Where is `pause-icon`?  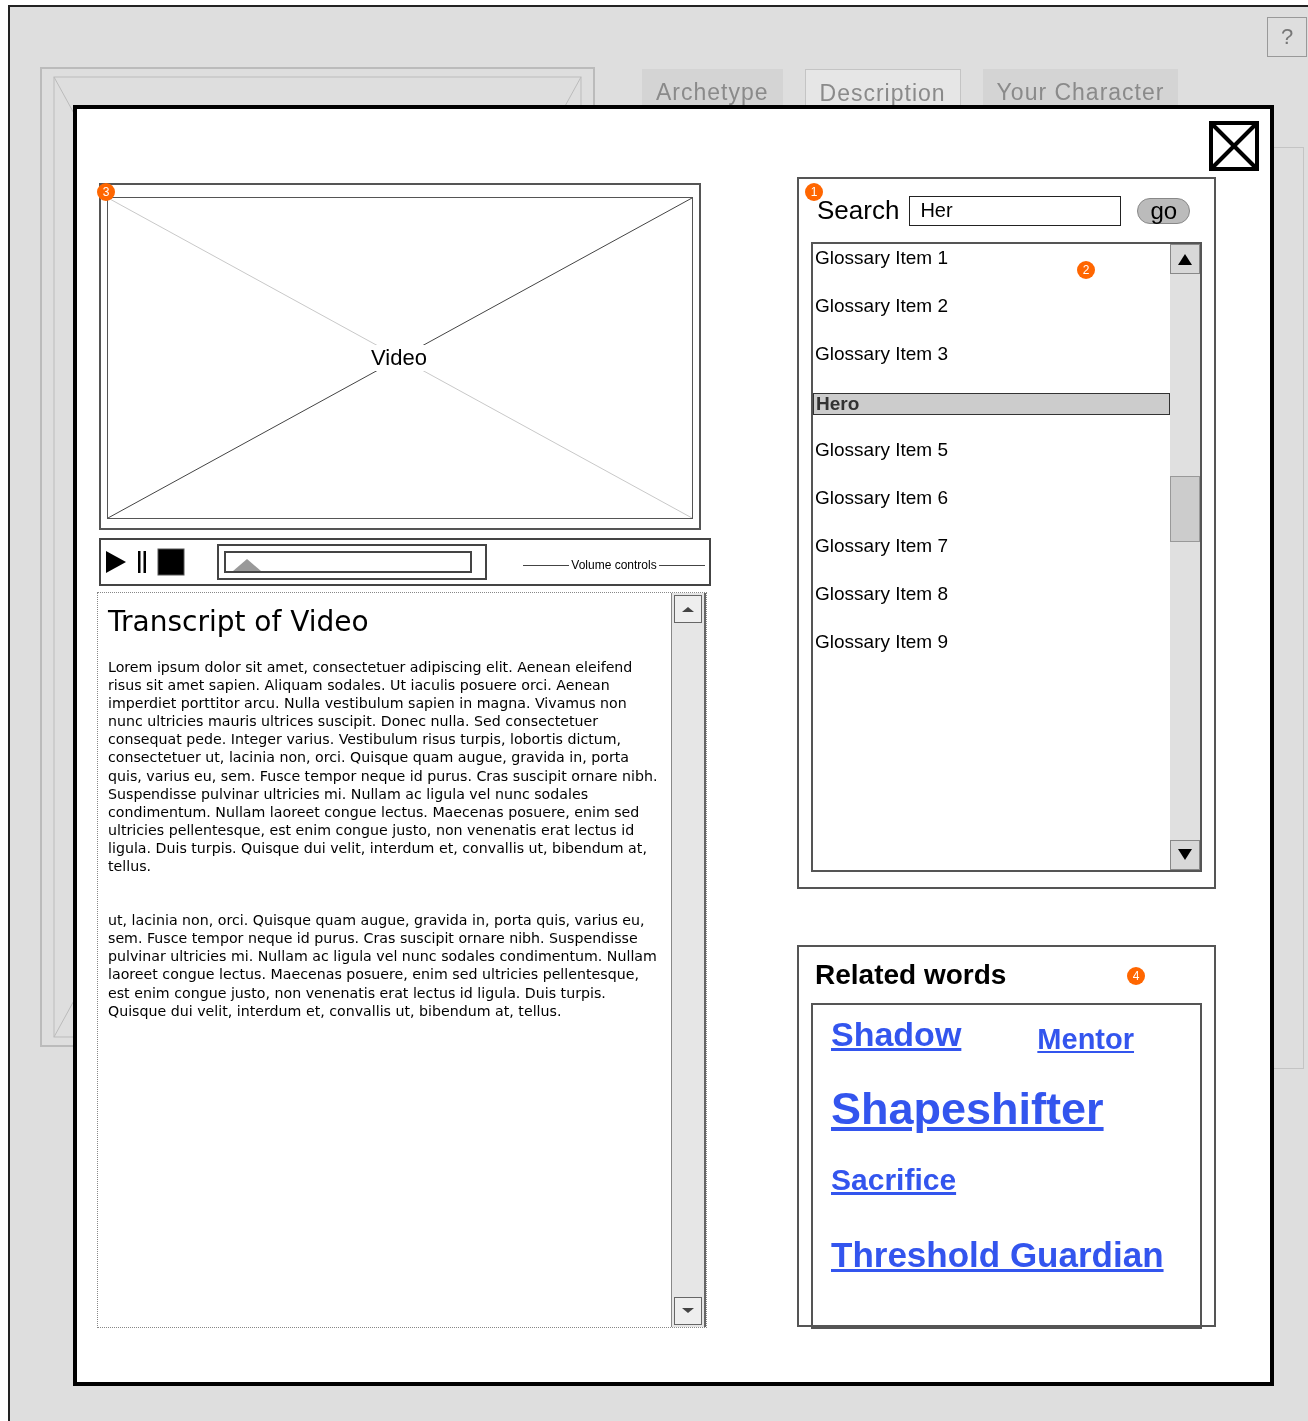 pause-icon is located at coordinates (142, 562).